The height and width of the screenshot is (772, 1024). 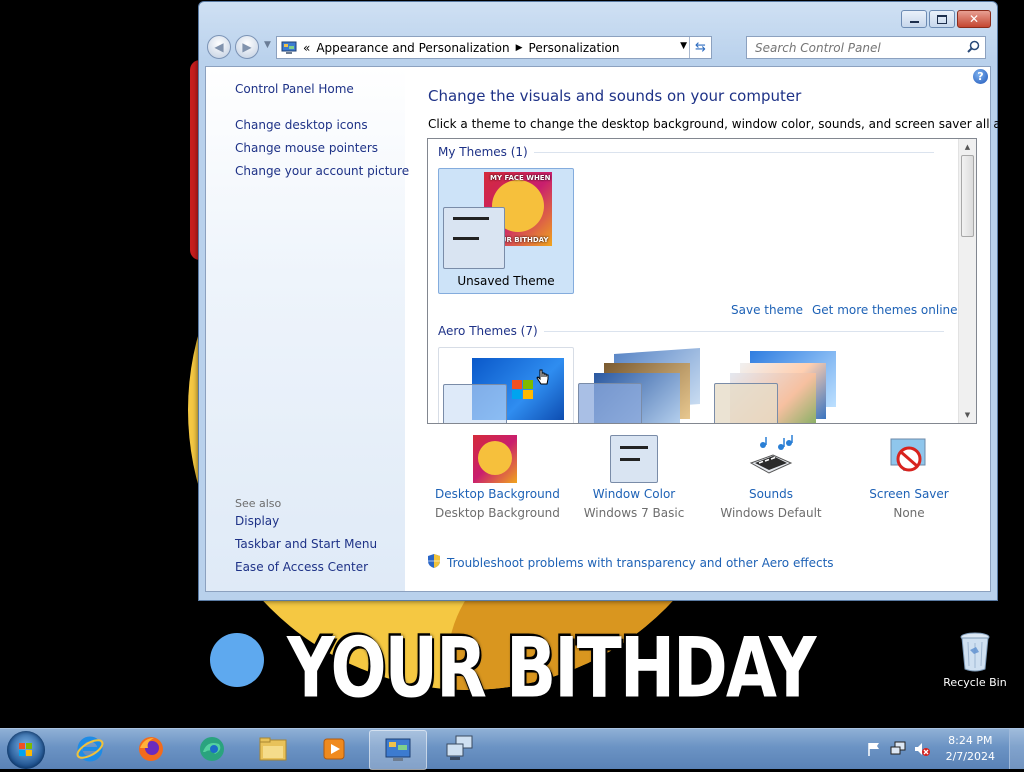 I want to click on wallpaper-blue-dot, so click(x=237, y=660).